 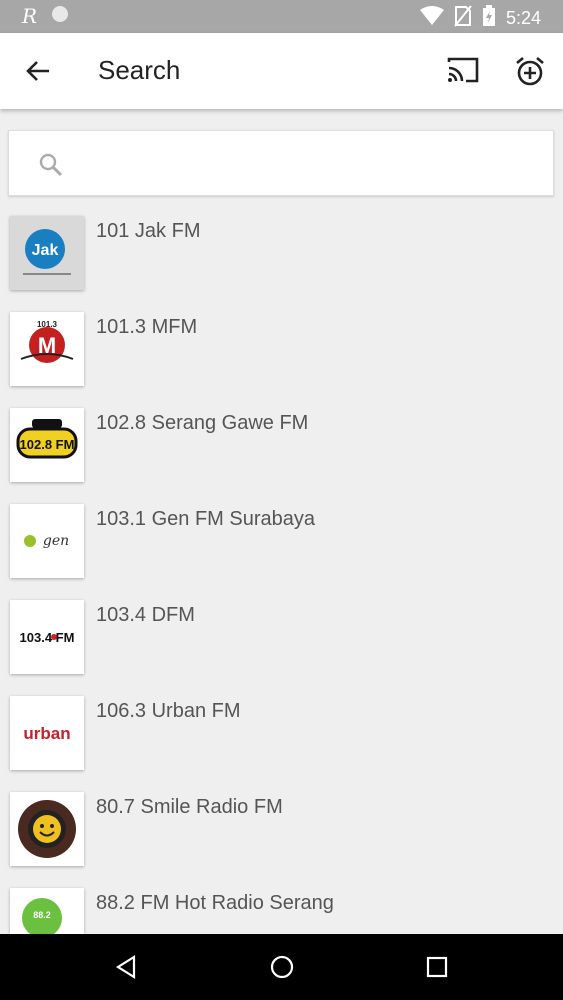 I want to click on circle-home-icon, so click(x=282, y=967).